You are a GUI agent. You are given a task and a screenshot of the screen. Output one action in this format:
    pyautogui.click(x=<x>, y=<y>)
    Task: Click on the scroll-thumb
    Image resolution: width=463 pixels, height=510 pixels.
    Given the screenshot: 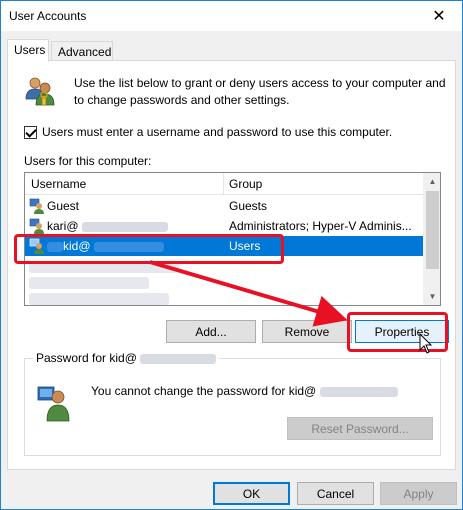 What is the action you would take?
    pyautogui.click(x=432, y=230)
    